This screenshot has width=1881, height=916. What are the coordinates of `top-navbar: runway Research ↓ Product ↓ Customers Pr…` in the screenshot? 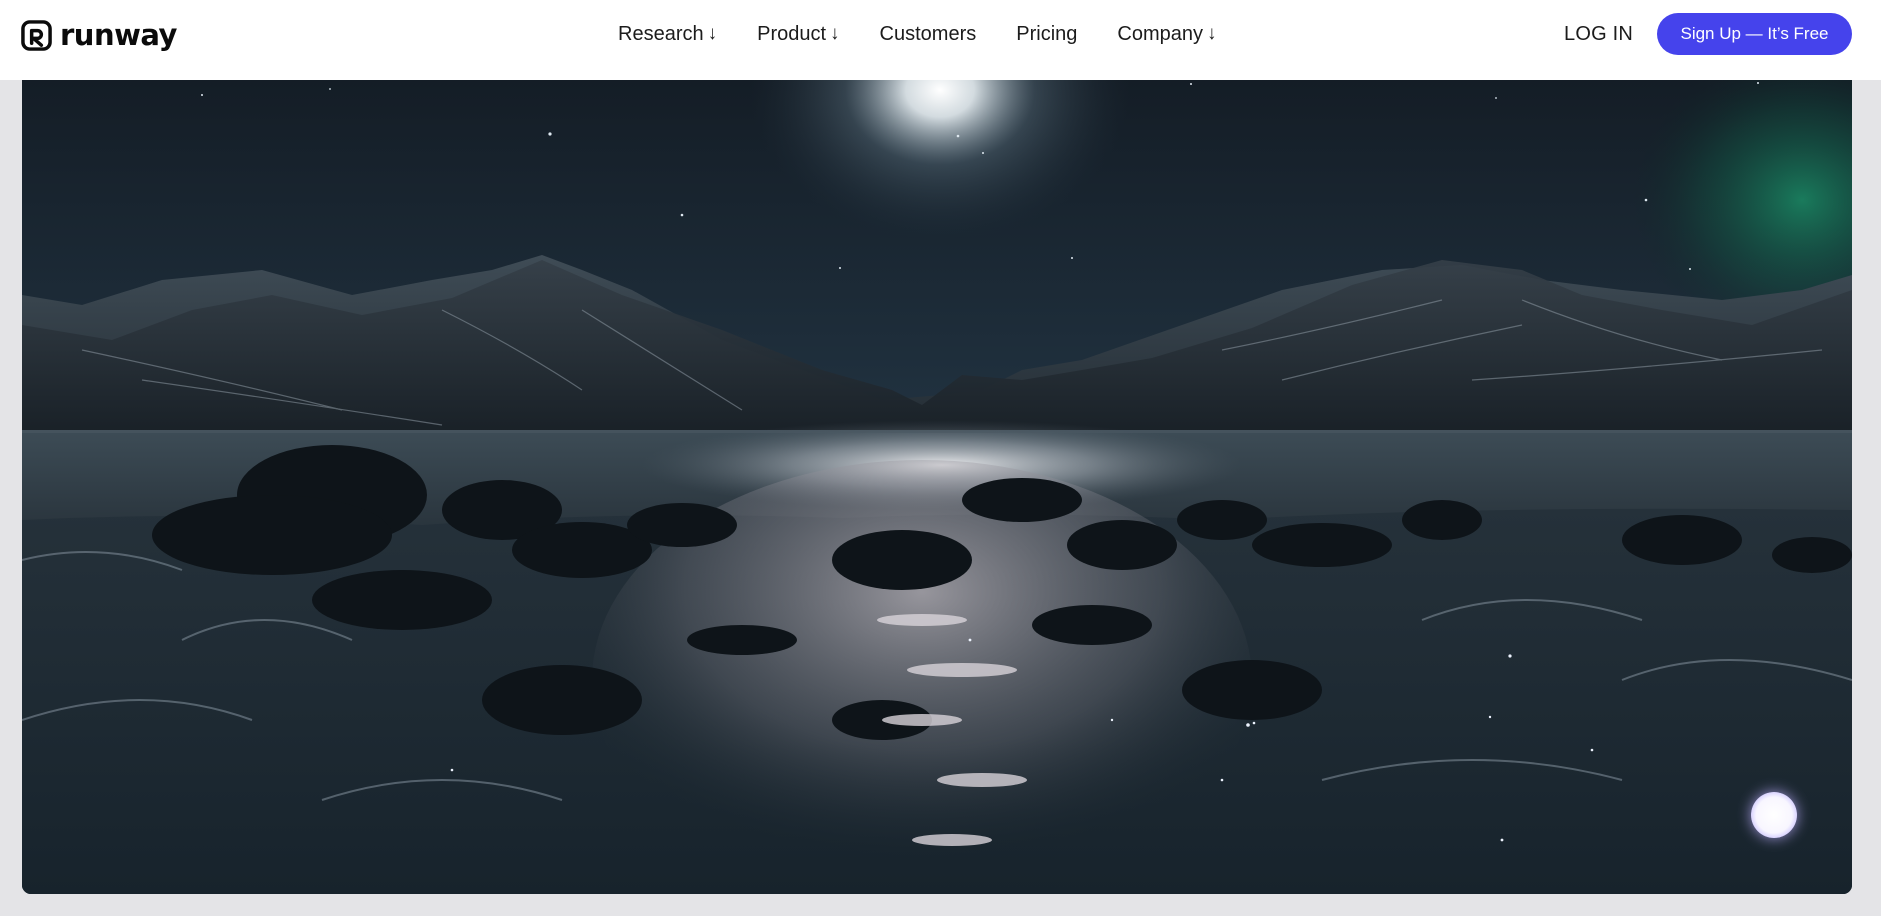 It's located at (940, 40).